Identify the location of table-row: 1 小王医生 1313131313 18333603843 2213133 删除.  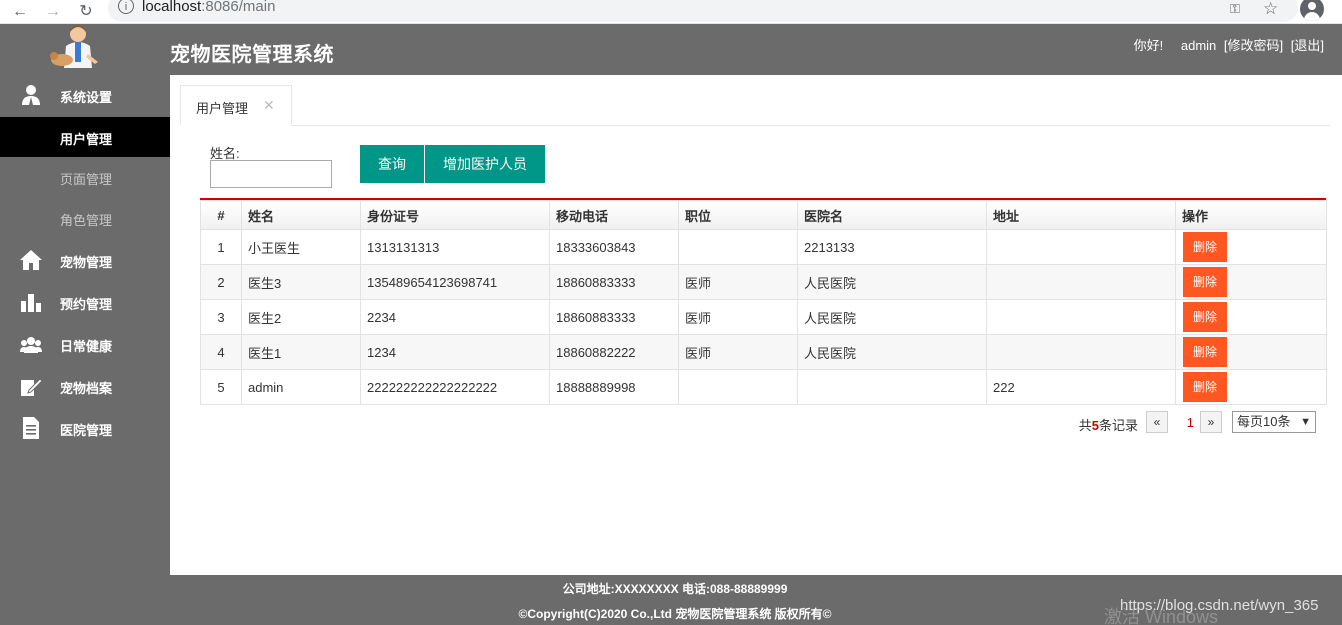
(763, 247).